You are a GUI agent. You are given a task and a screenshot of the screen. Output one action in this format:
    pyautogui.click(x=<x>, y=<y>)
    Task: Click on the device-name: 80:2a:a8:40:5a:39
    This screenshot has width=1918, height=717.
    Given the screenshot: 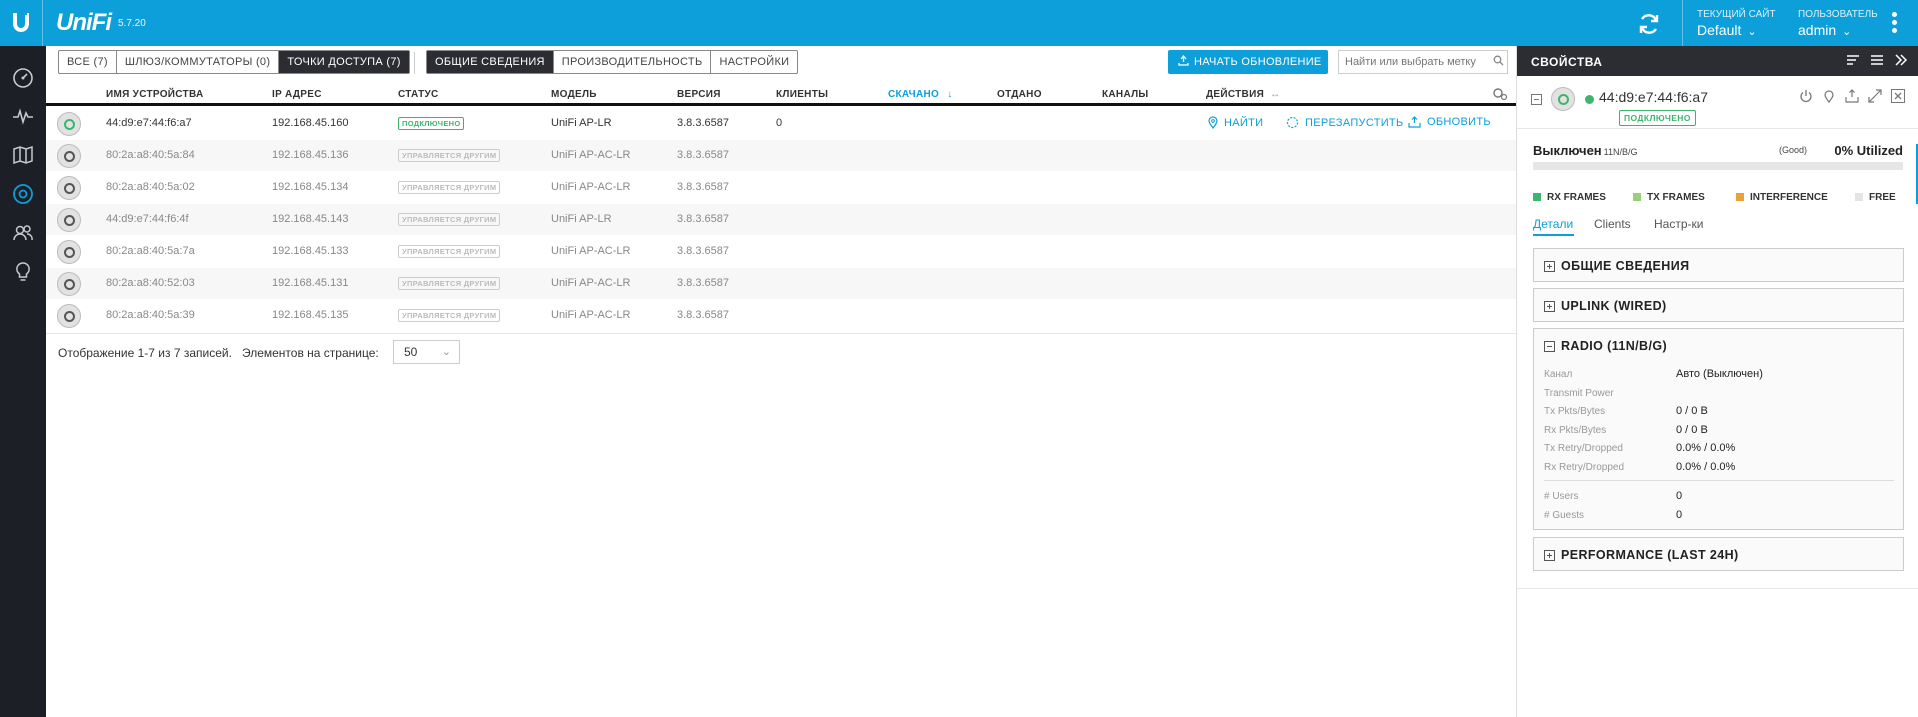 What is the action you would take?
    pyautogui.click(x=150, y=315)
    